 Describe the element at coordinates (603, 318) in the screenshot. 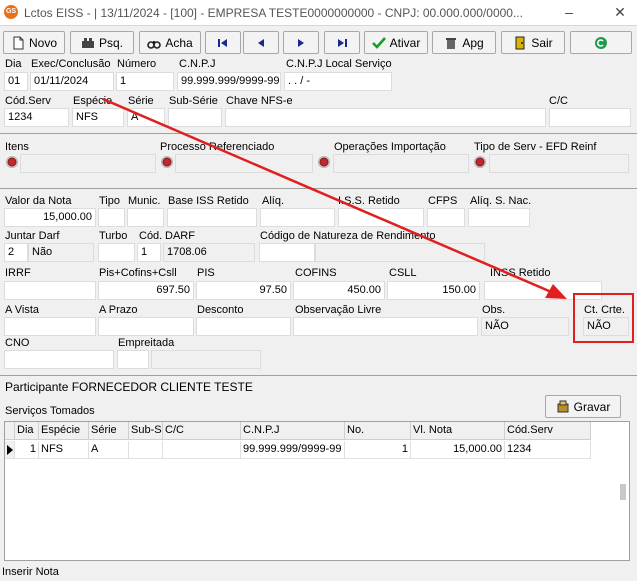

I see `highlight-box` at that location.